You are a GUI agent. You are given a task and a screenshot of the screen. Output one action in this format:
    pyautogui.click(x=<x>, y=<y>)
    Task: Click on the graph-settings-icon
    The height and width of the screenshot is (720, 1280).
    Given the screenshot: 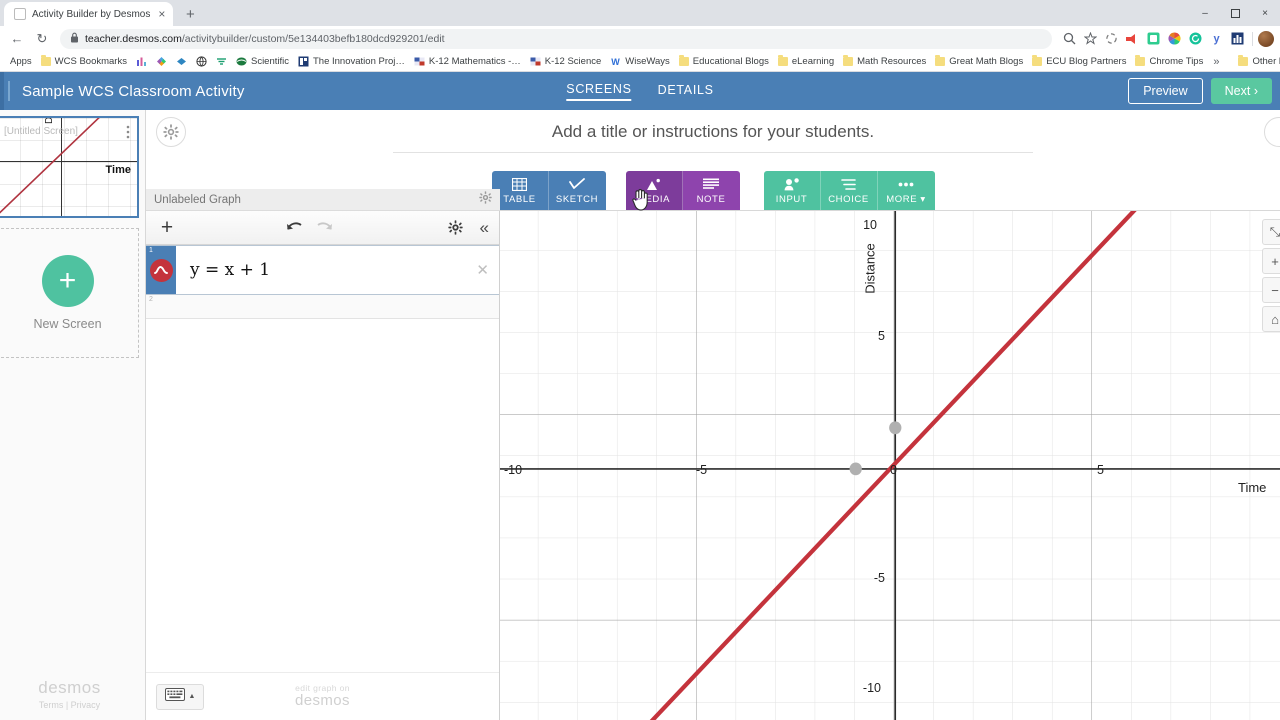 What is the action you would take?
    pyautogui.click(x=455, y=227)
    